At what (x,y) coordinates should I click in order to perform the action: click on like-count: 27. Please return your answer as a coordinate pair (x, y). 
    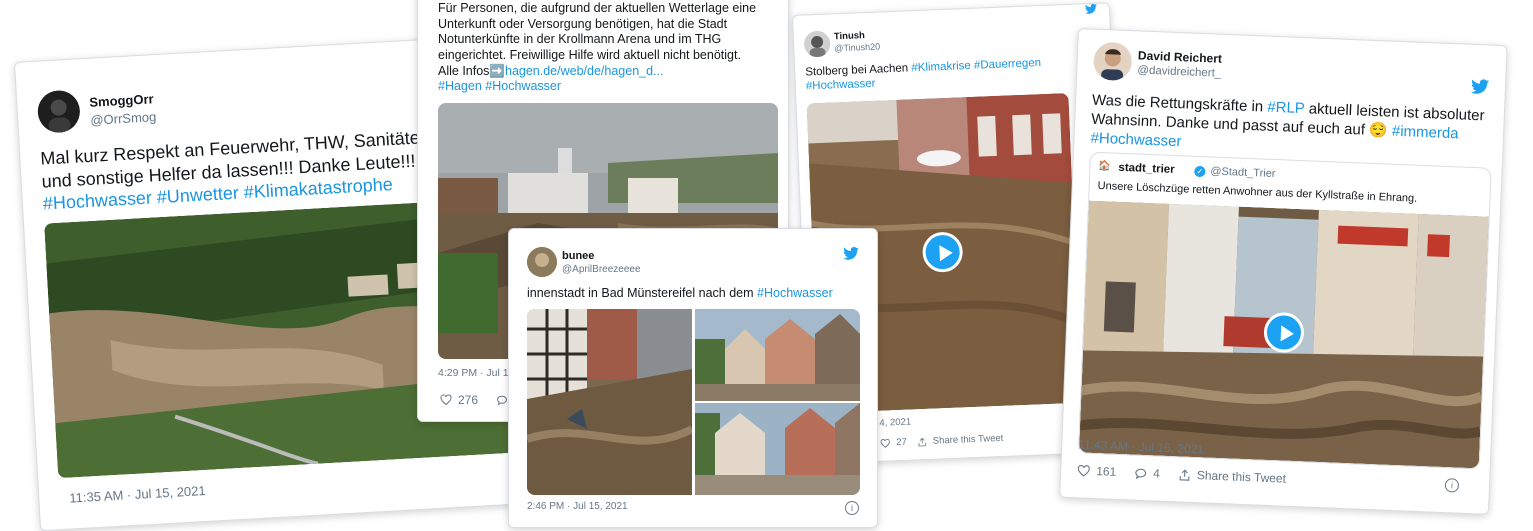
    Looking at the image, I should click on (902, 442).